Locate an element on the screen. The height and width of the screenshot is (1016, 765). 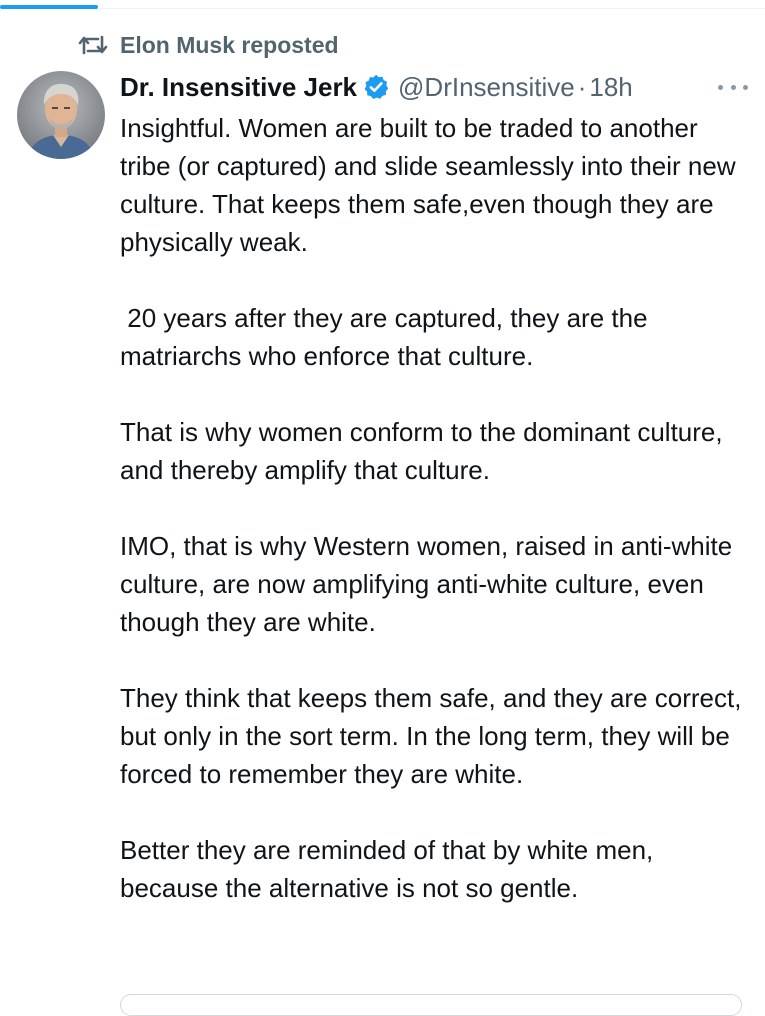
loading-progress-bar is located at coordinates (49, 7).